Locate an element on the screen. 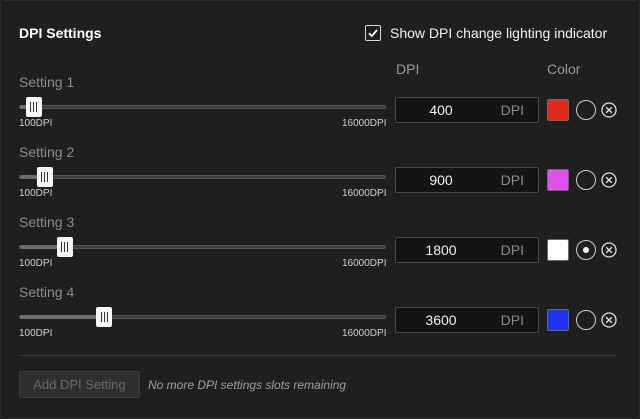 This screenshot has width=640, height=419. dpi-setting-row: Setting 3 100DPI 16000DPI DPI is located at coordinates (320, 244).